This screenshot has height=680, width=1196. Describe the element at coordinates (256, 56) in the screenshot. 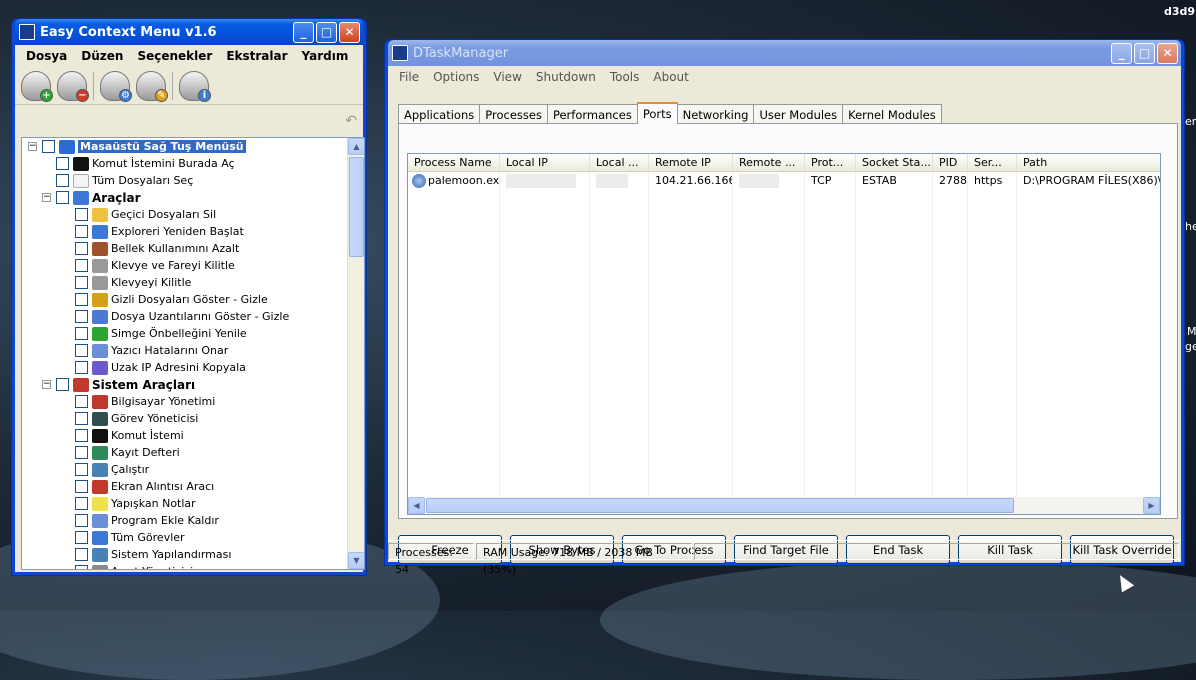

I see `menu-ekstralar: Ekstralar` at that location.